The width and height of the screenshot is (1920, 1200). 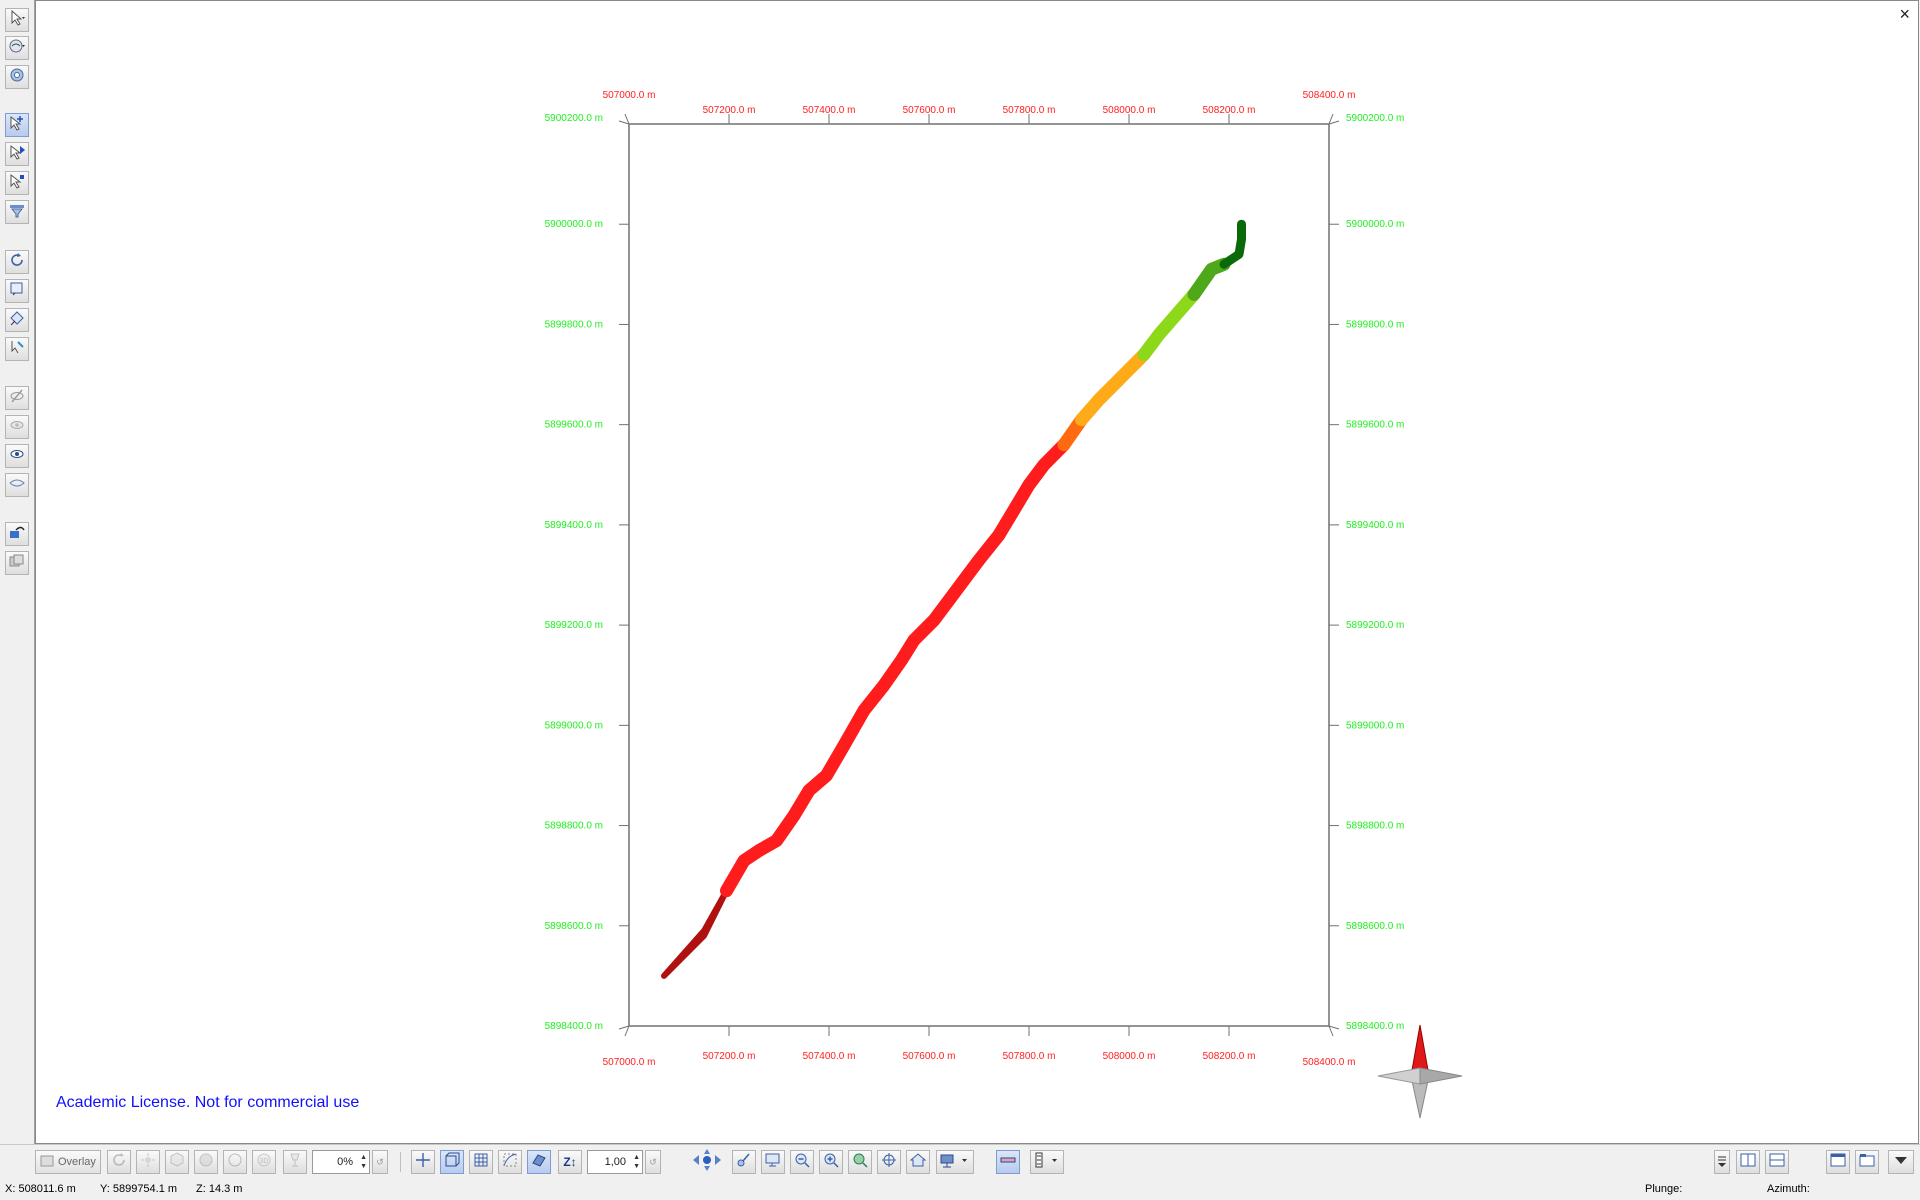 What do you see at coordinates (802, 1162) in the screenshot?
I see `zoom-out-button` at bounding box center [802, 1162].